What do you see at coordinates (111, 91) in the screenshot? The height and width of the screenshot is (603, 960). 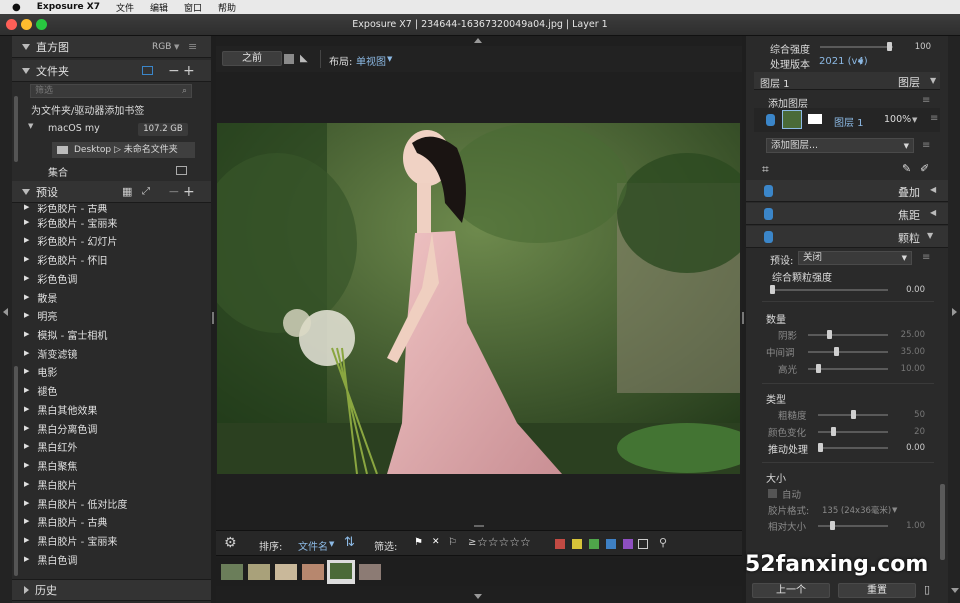 I see `folder-filter-input: 筛选 ⌕` at bounding box center [111, 91].